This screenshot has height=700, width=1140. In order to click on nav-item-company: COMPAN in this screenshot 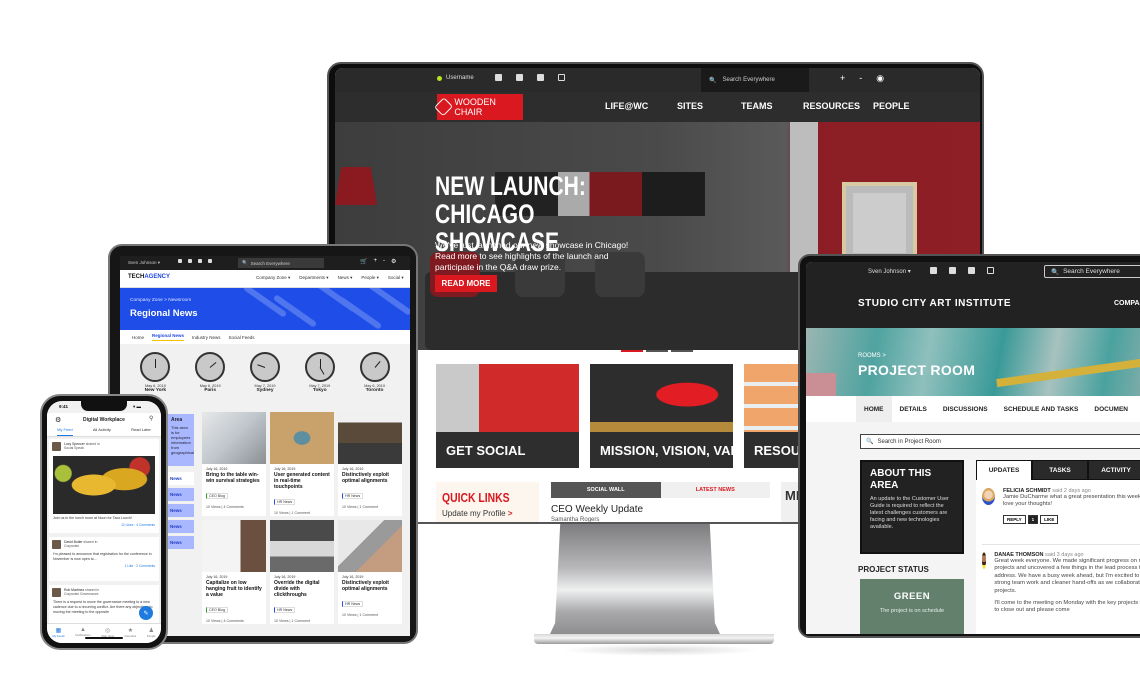, I will do `click(1127, 303)`.